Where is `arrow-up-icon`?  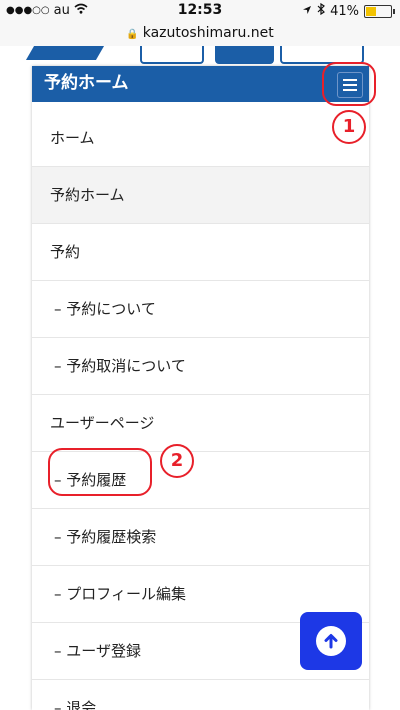
arrow-up-icon is located at coordinates (331, 641).